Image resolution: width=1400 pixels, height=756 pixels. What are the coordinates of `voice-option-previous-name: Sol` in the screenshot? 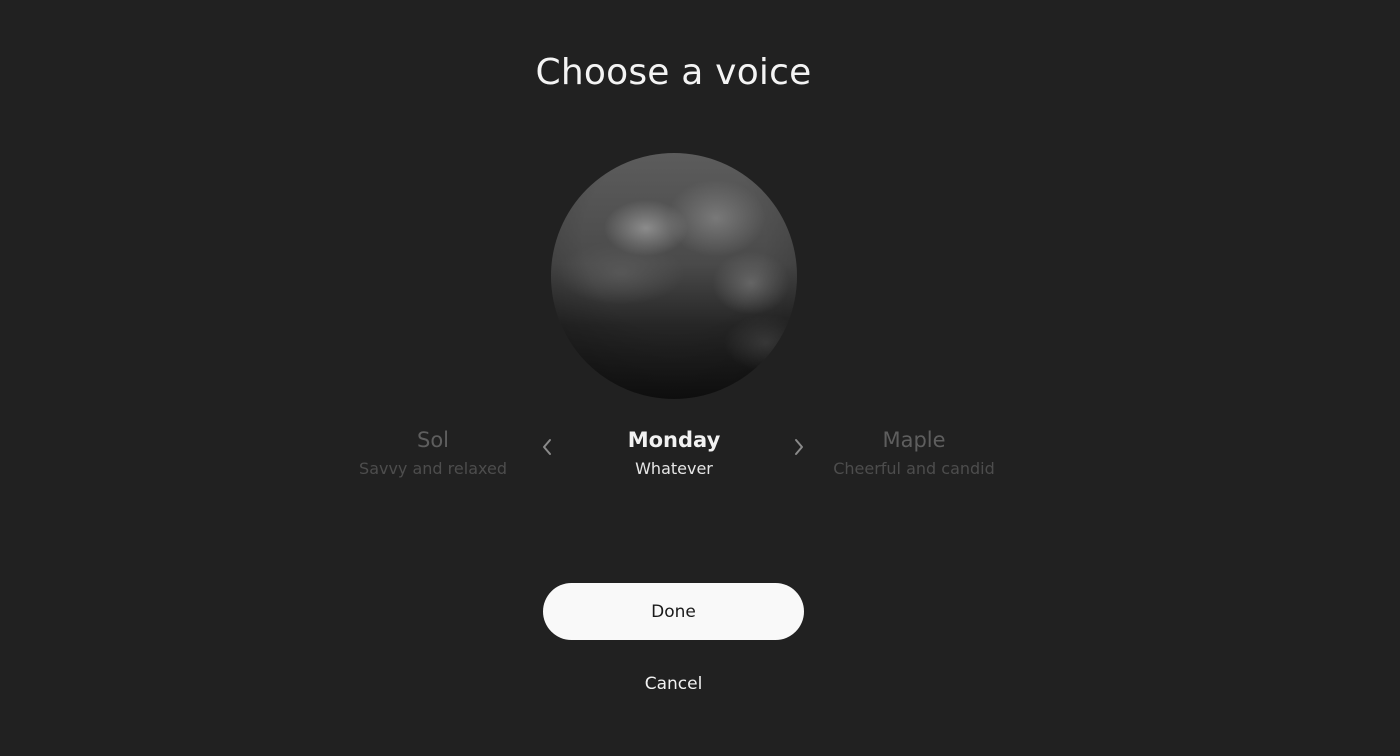 It's located at (432, 440).